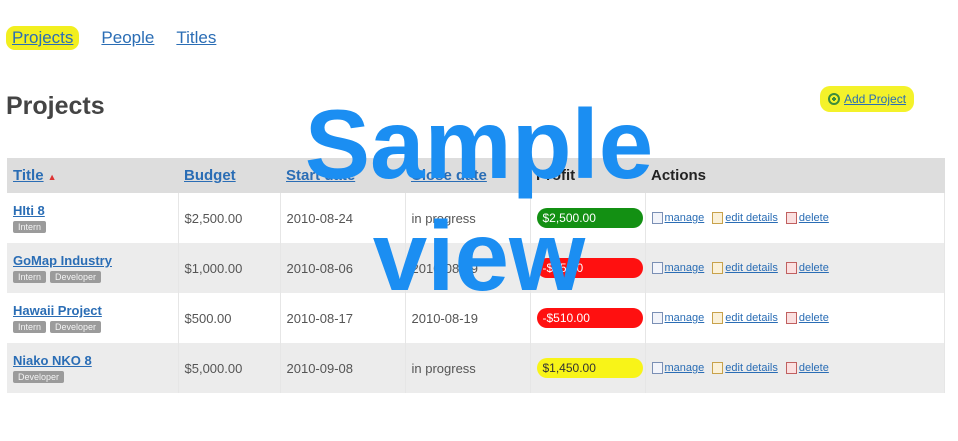 The image size is (958, 441). Describe the element at coordinates (343, 268) in the screenshot. I see `cell-start-date: 2010-08-06` at that location.